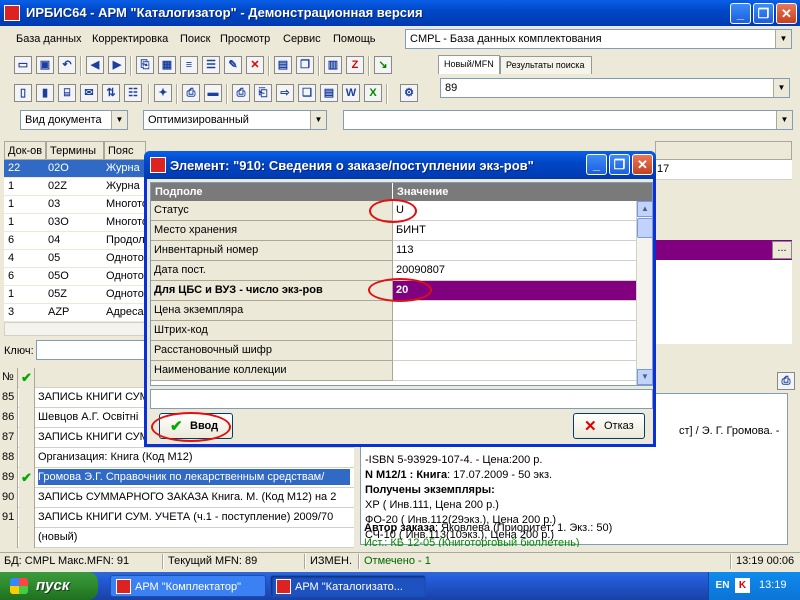 The height and width of the screenshot is (600, 800). Describe the element at coordinates (67, 93) in the screenshot. I see `print-preview-icon: ⌸` at that location.